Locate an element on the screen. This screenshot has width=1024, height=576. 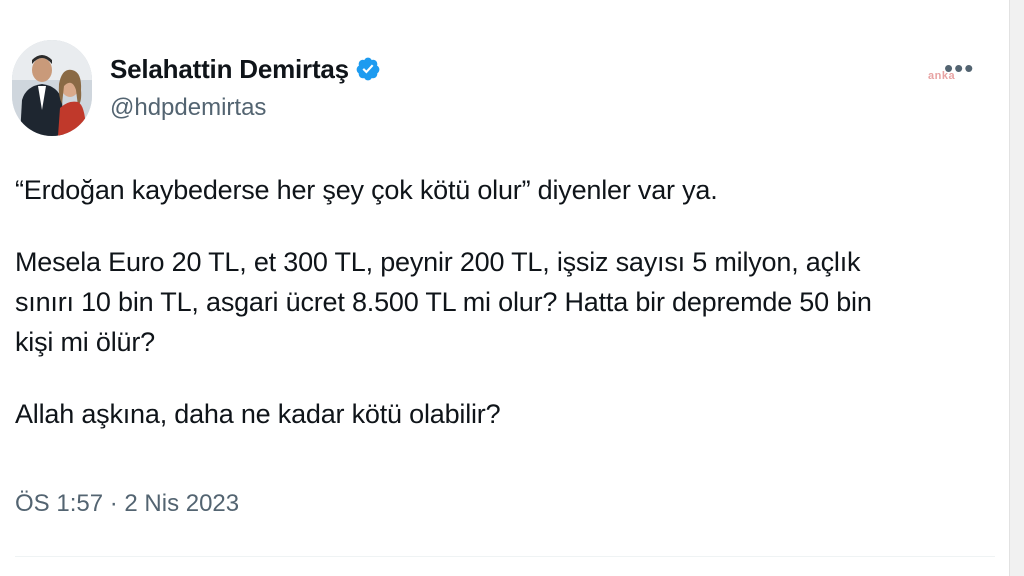
name-row: Selahattin Demirtaş is located at coordinates (245, 69).